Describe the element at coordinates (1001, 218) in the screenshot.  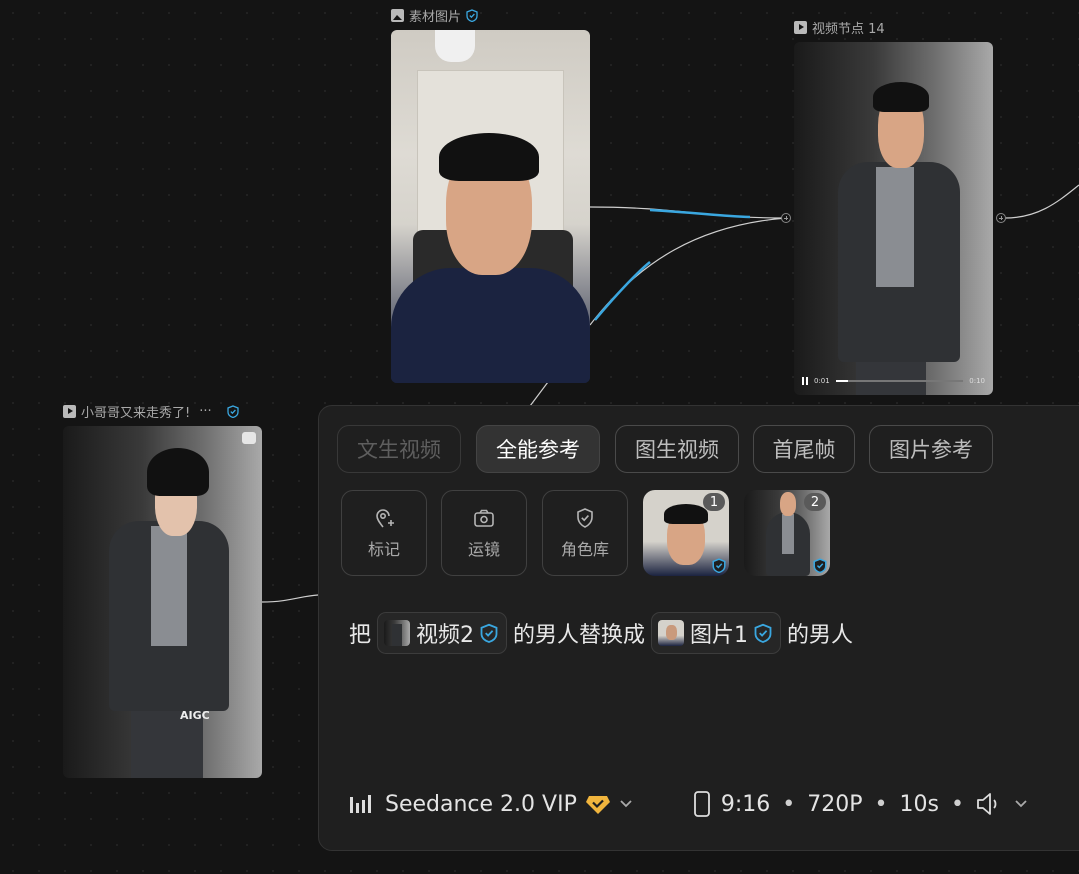
I see `video-node-output-connector` at that location.